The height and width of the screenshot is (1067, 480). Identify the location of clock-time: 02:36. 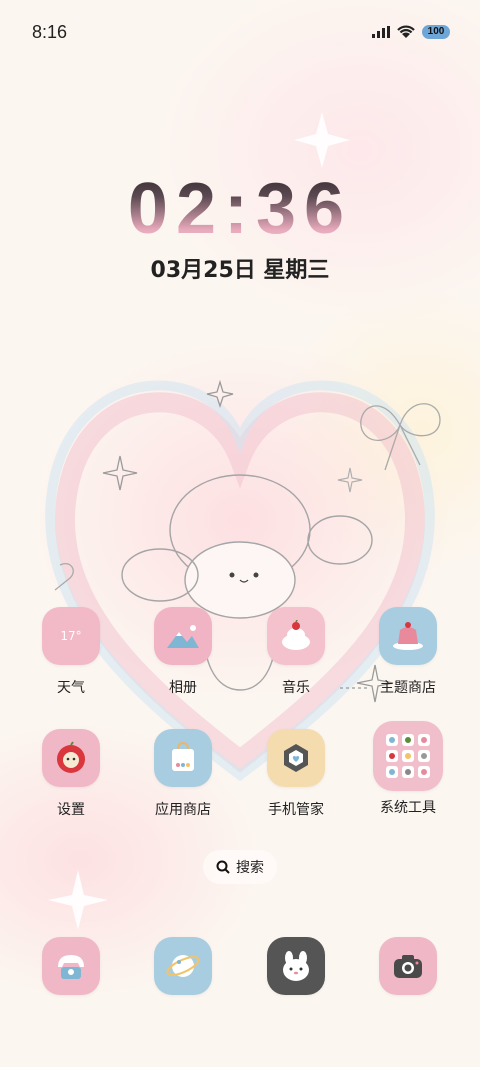
(240, 209).